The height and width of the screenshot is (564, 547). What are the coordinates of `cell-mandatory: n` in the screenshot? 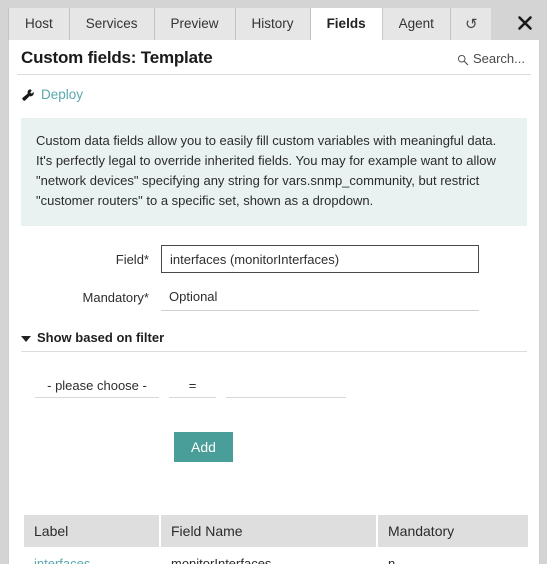 It's located at (453, 555).